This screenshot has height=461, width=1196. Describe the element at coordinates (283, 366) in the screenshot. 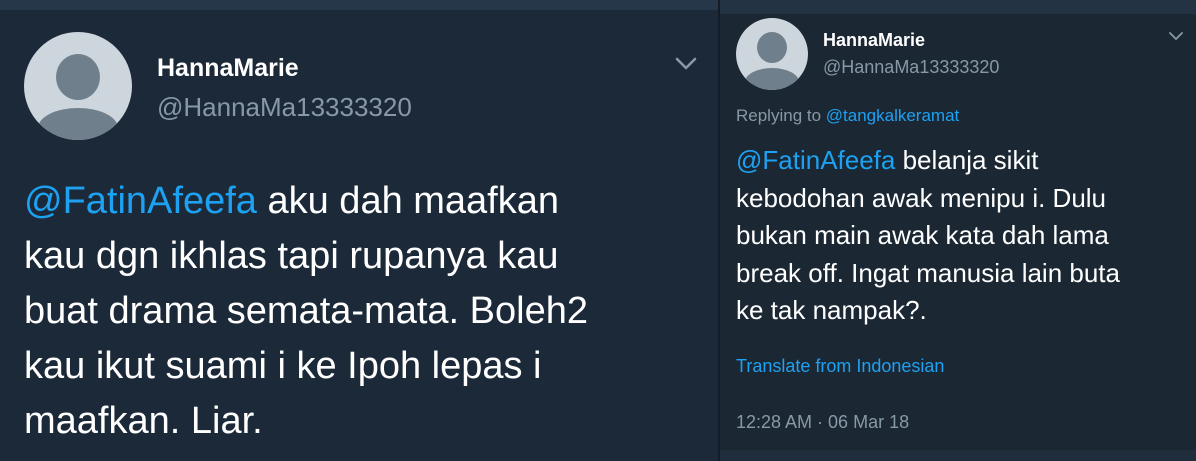

I see `tweet-line: kau ikut suami i ke Ipoh lepas i` at that location.